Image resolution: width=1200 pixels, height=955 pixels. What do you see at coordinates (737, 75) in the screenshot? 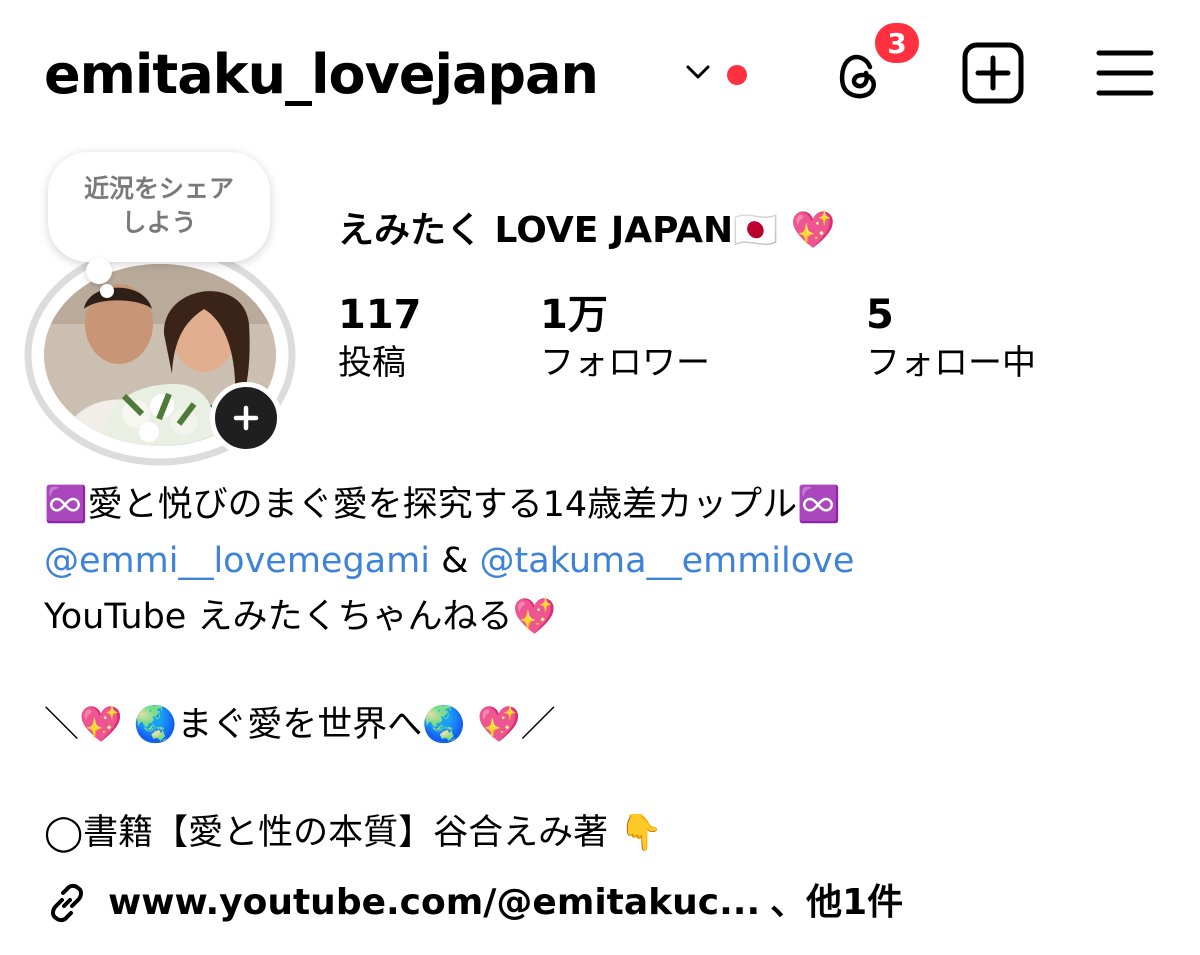
I see `unread-dot` at bounding box center [737, 75].